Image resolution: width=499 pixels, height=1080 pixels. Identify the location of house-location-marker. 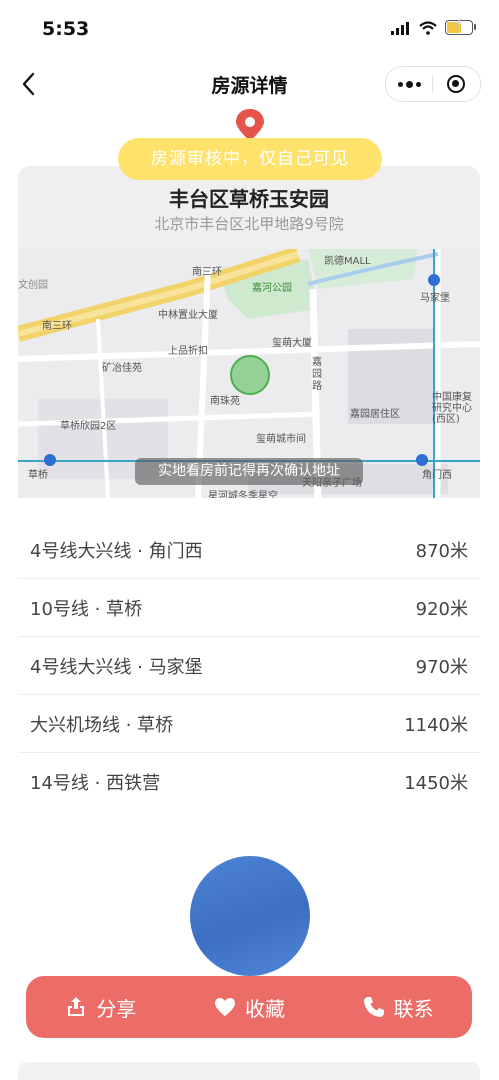
(250, 375).